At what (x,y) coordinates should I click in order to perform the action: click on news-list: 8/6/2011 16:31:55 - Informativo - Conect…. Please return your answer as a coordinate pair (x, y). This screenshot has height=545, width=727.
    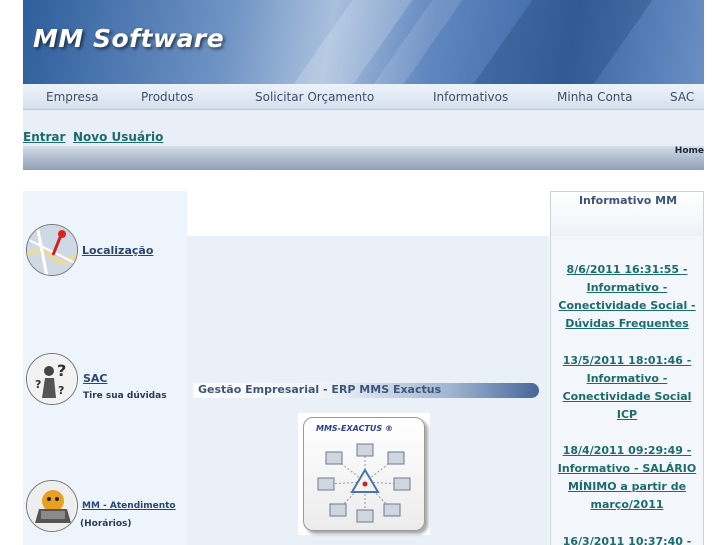
    Looking at the image, I should click on (627, 390).